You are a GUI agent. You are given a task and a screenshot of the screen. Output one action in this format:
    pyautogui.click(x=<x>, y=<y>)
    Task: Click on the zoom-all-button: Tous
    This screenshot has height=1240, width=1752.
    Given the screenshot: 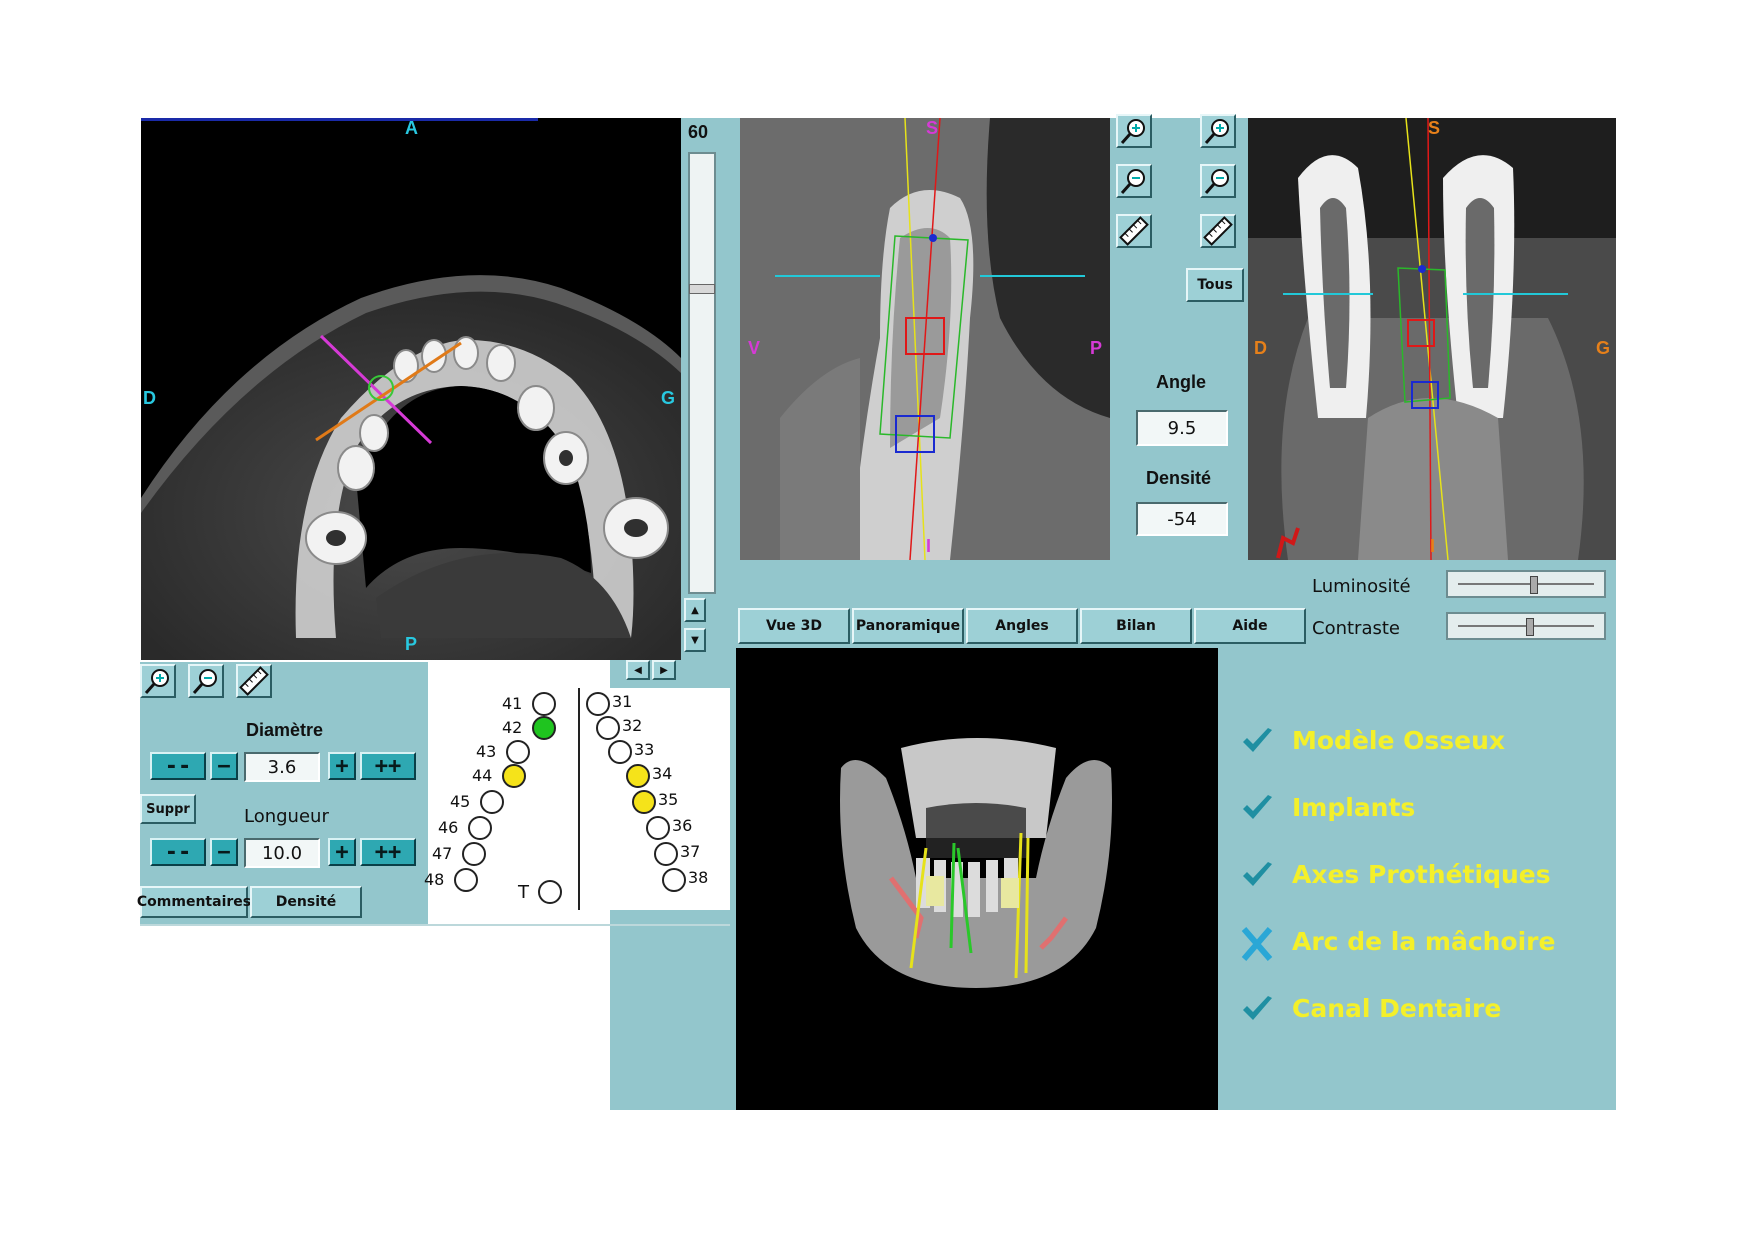 What is the action you would take?
    pyautogui.click(x=1215, y=285)
    